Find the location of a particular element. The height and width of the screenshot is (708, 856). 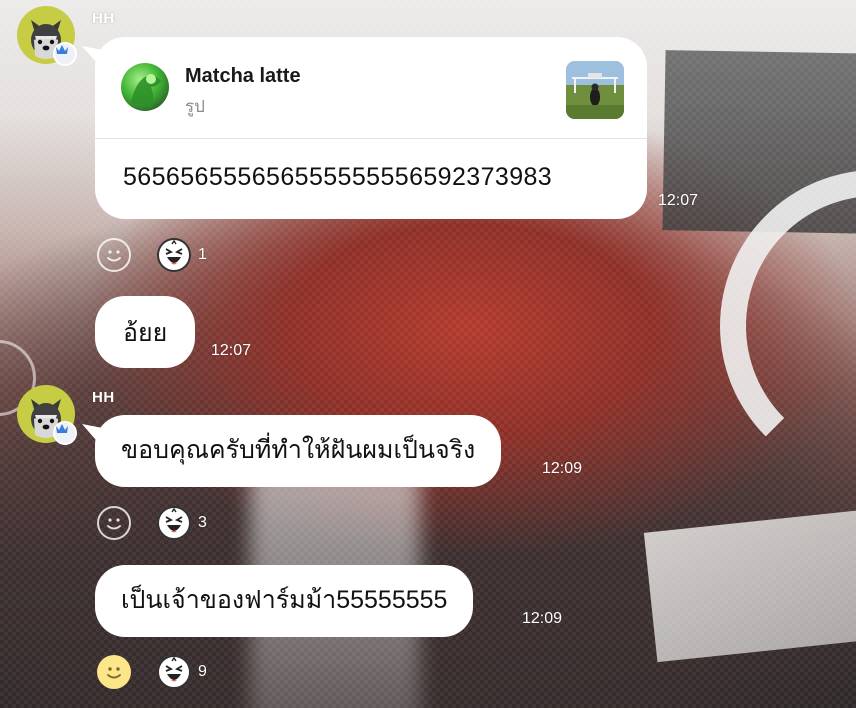

reply-preview: Matcha latte รูป is located at coordinates (371, 88).